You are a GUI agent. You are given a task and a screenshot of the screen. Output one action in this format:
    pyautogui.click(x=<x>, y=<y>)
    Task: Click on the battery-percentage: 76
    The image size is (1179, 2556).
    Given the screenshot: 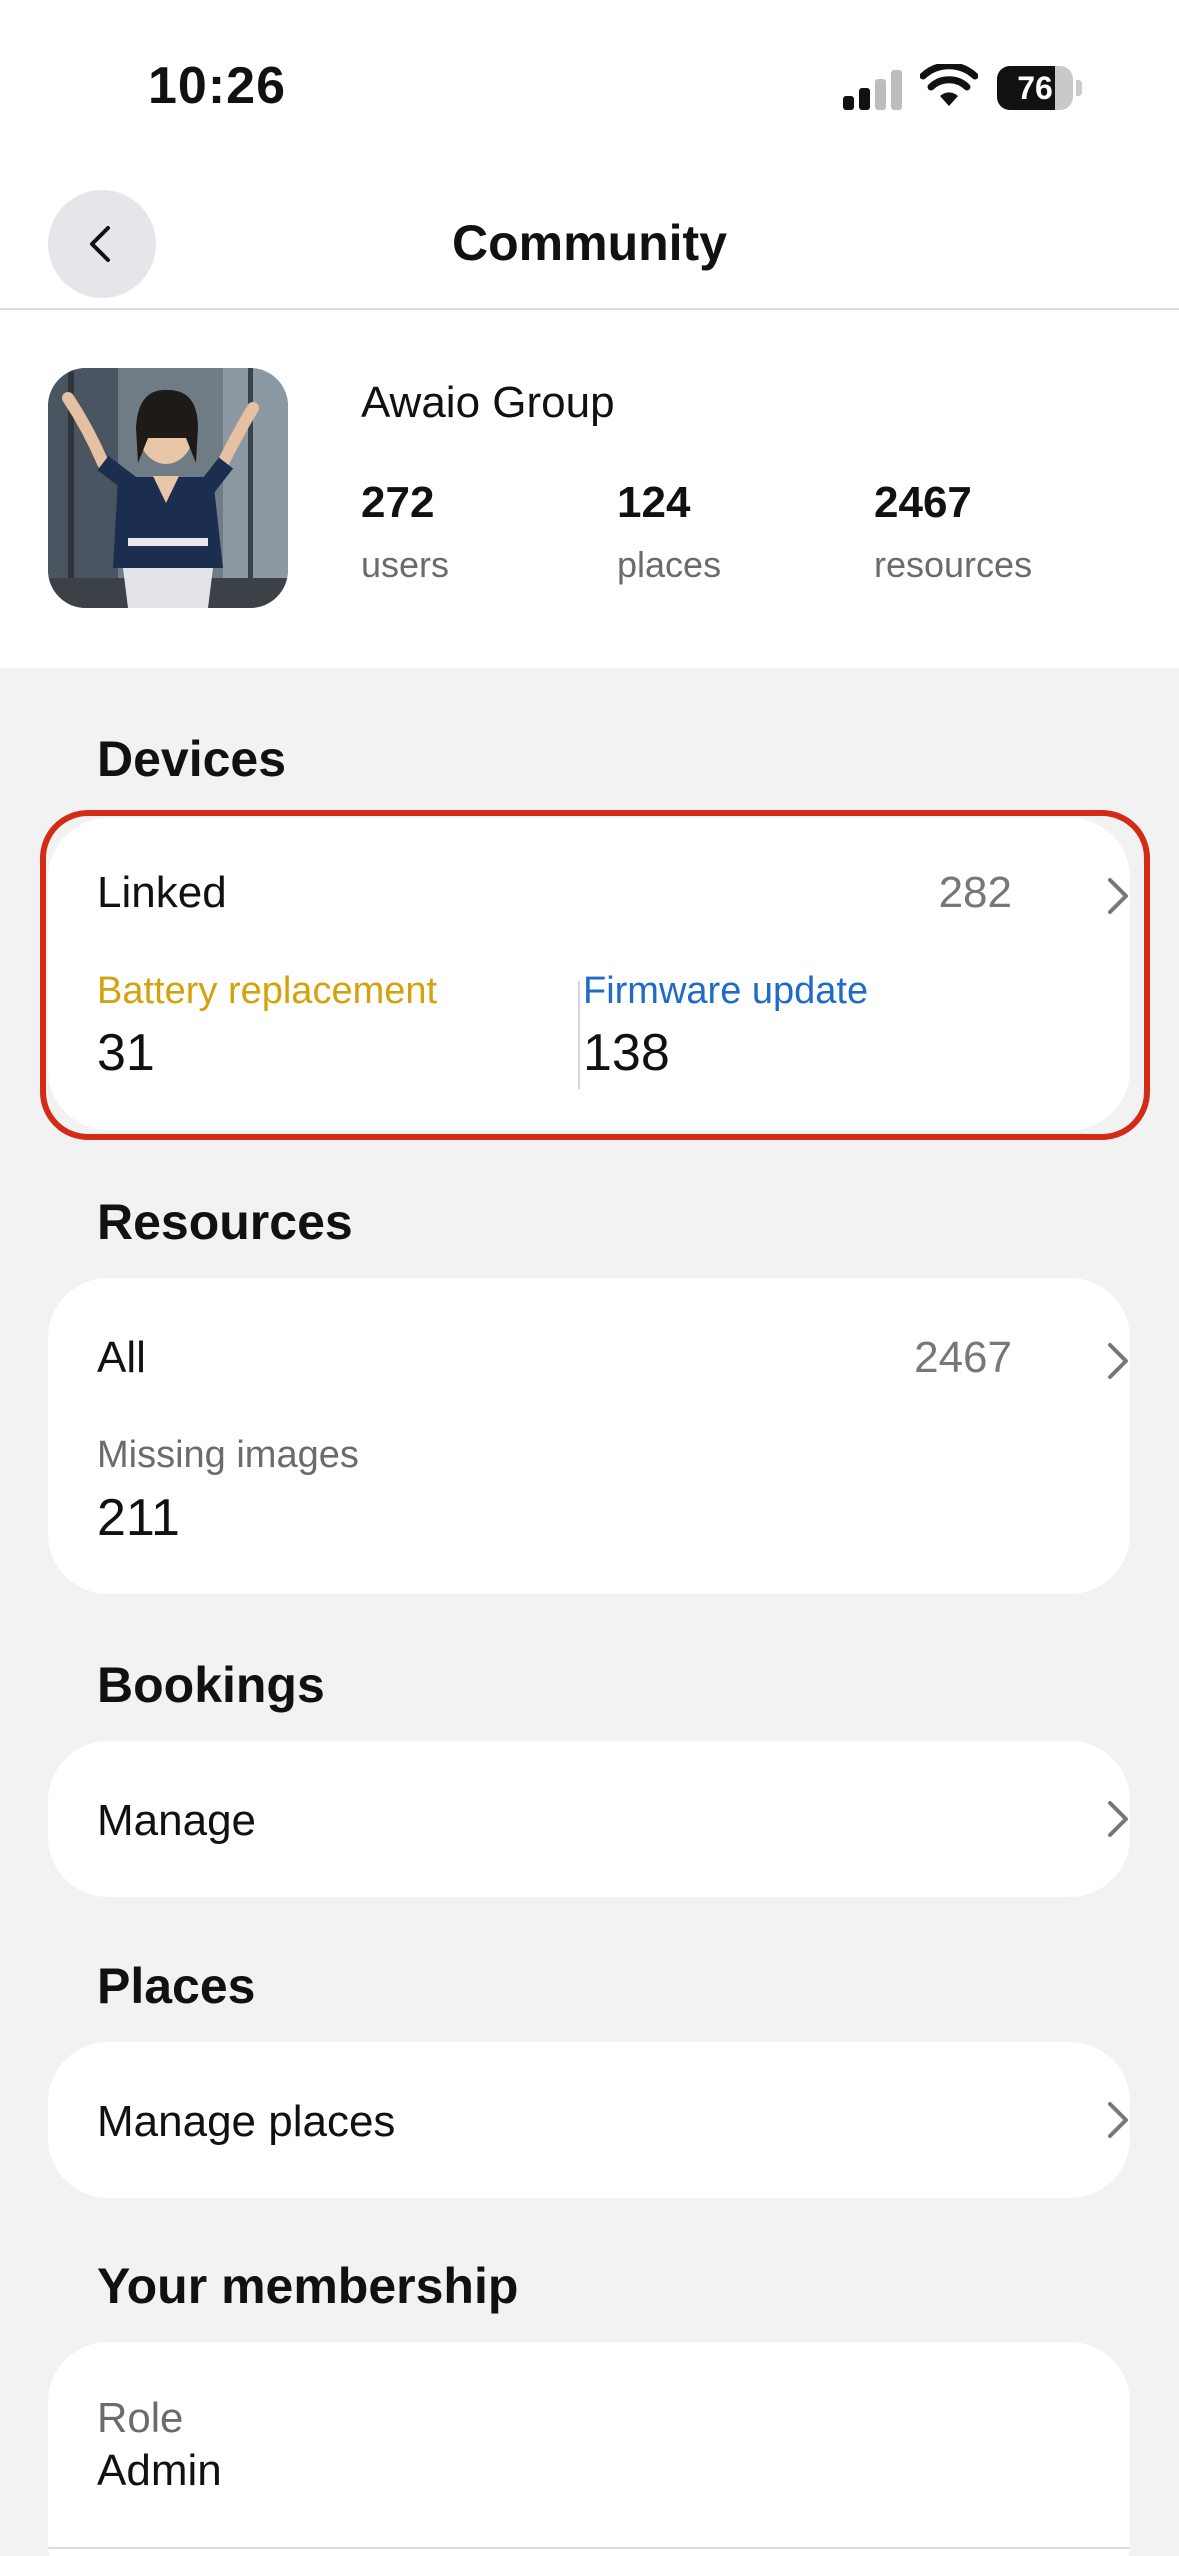 What is the action you would take?
    pyautogui.click(x=1035, y=88)
    